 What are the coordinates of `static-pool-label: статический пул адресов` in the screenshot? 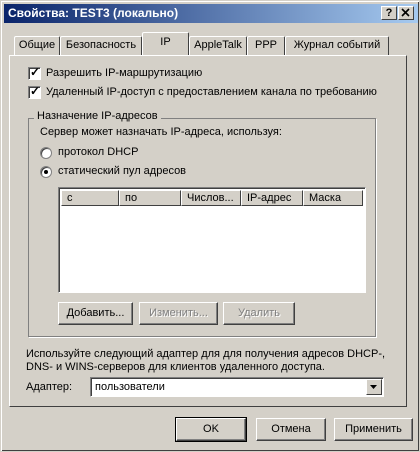 It's located at (122, 171).